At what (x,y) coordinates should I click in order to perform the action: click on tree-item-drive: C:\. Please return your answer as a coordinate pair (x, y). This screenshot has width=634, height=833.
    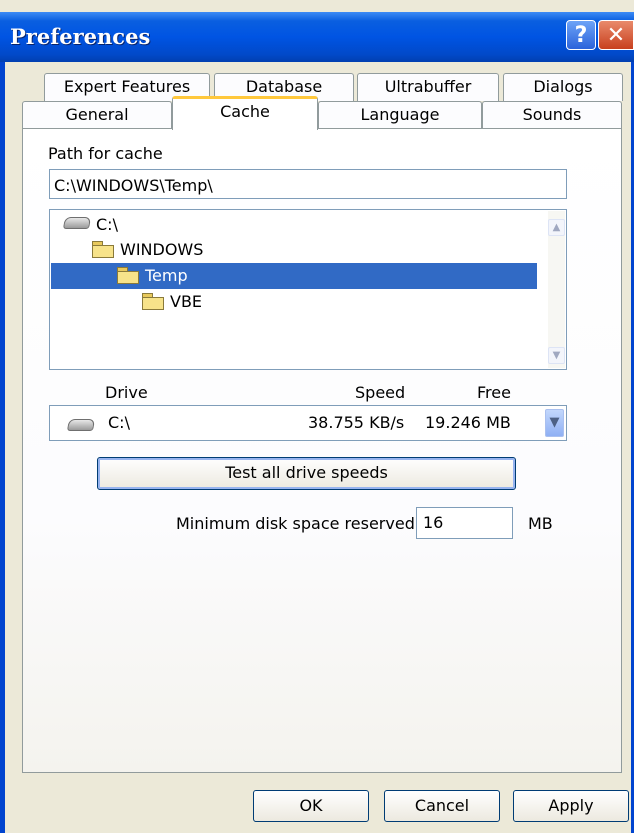
    Looking at the image, I should click on (90, 225).